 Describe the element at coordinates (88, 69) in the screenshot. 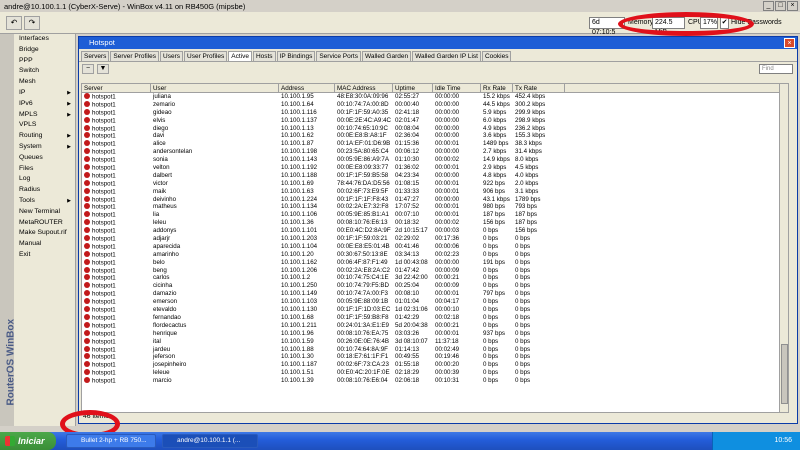

I see `remove-button: −` at that location.